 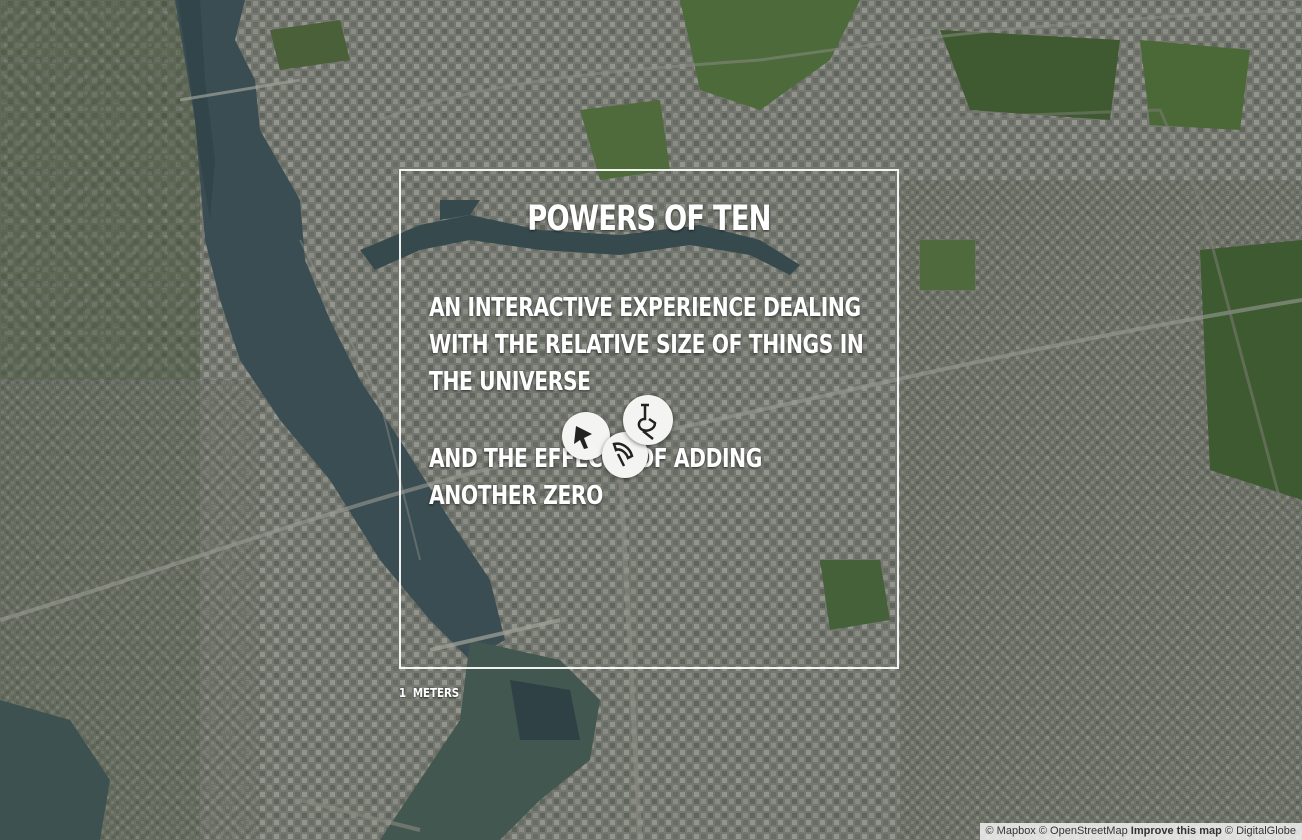 What do you see at coordinates (403, 693) in the screenshot?
I see `scale-value: 1` at bounding box center [403, 693].